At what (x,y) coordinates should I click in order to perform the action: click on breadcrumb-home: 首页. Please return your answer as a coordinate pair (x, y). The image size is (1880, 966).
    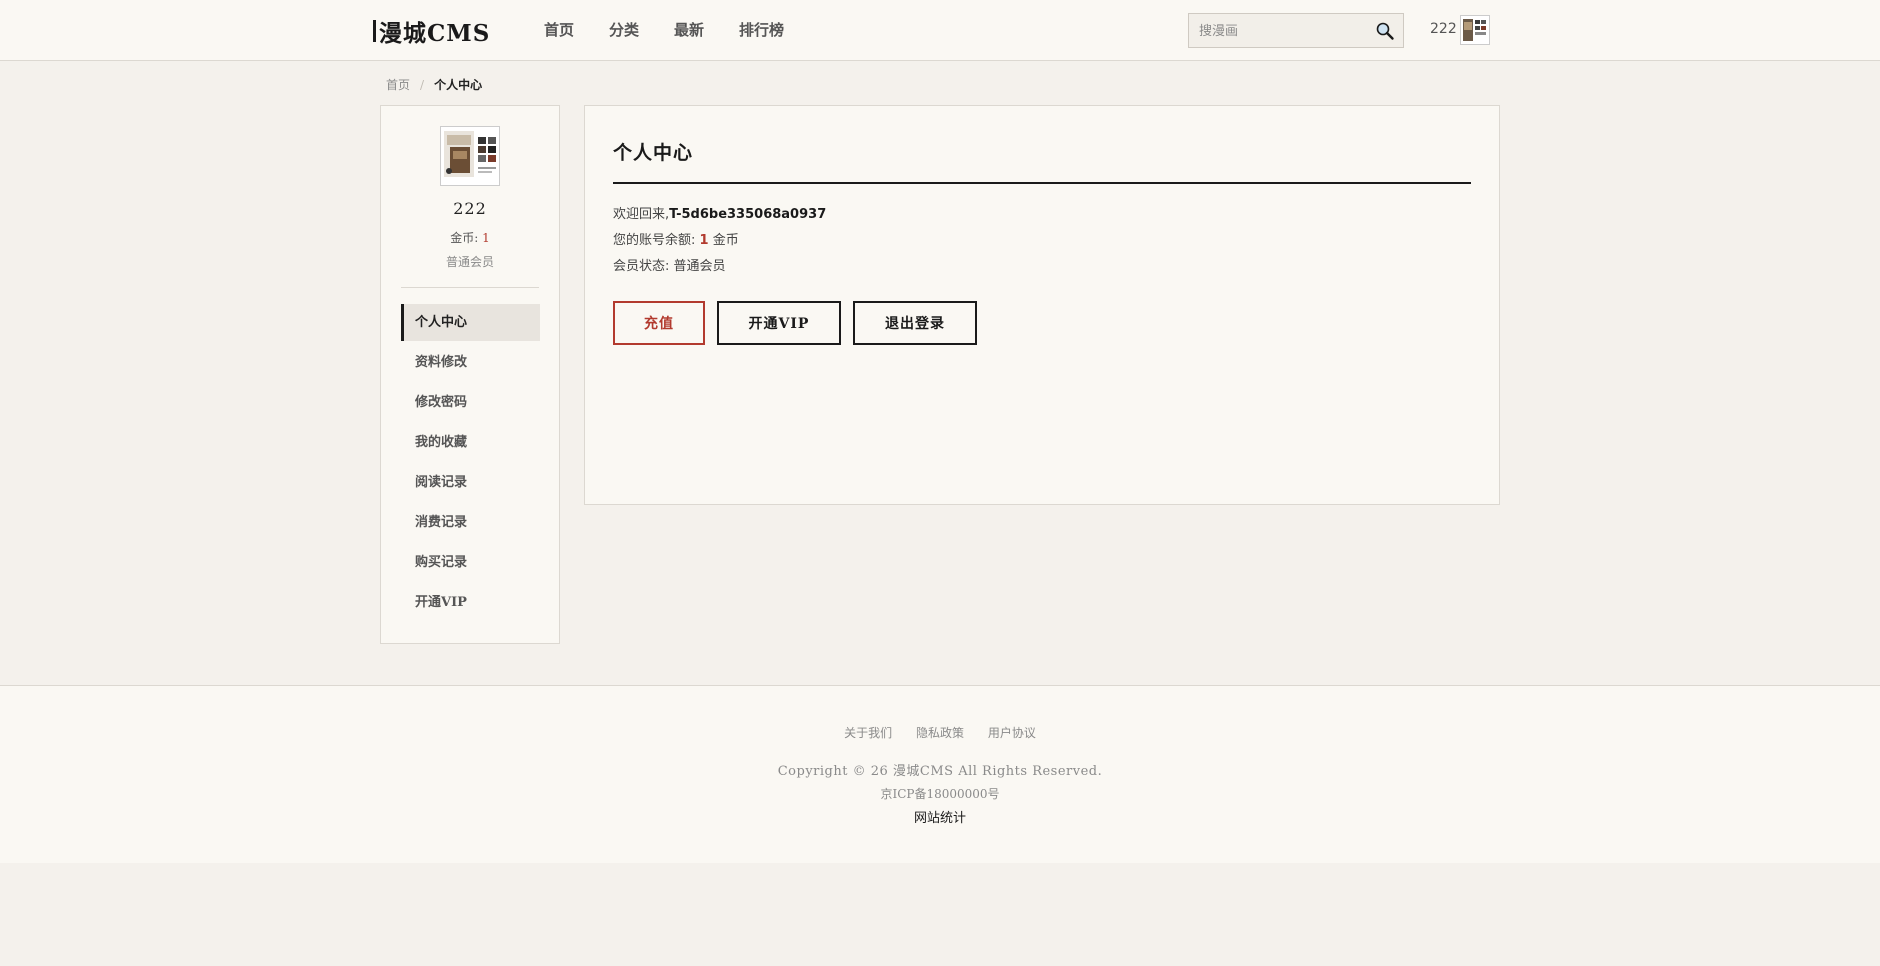
    Looking at the image, I should click on (398, 84).